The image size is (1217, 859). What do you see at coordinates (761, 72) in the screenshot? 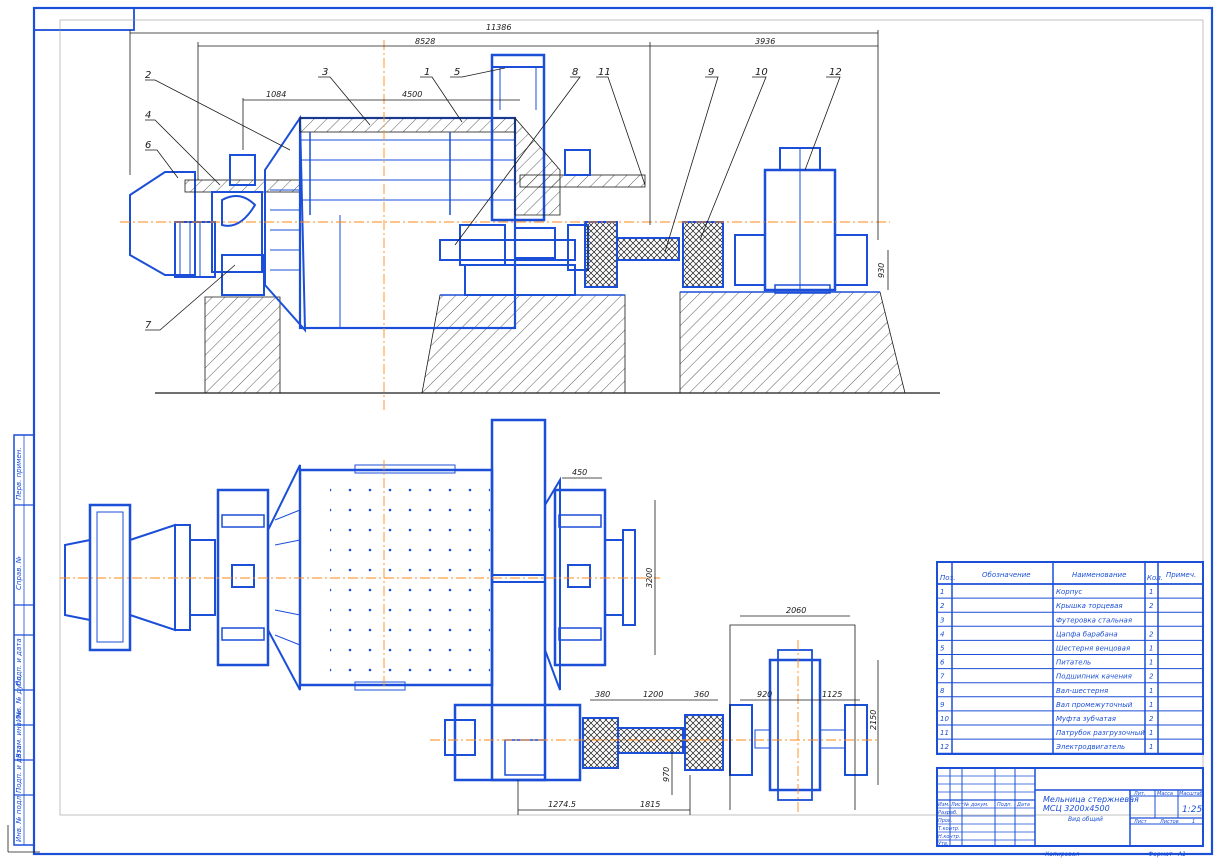
I see `pos-10: 10` at bounding box center [761, 72].